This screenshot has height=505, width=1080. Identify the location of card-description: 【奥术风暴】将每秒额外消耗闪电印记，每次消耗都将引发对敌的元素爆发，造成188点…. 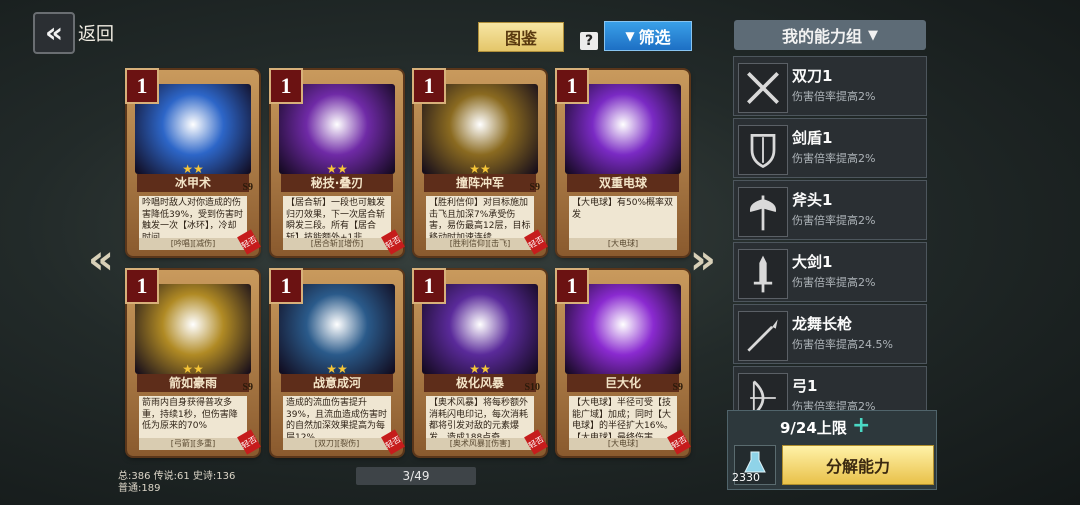
(480, 417).